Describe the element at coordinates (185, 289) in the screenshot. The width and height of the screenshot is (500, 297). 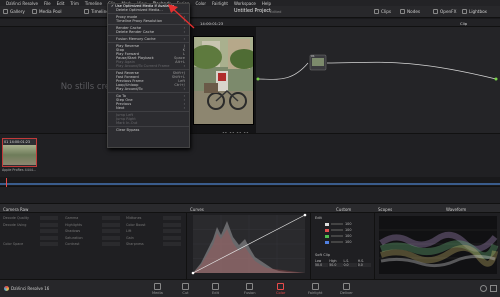
I see `page-tab-cut: Cut` at that location.